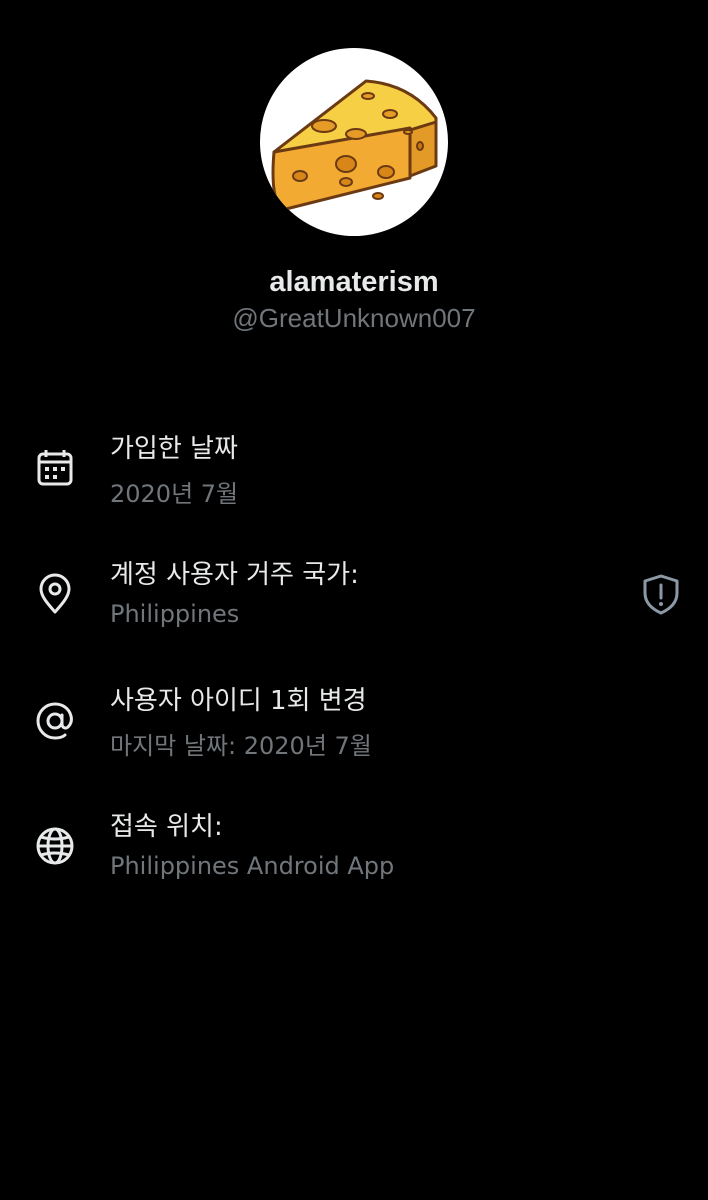  Describe the element at coordinates (55, 594) in the screenshot. I see `location-pin-icon` at that location.